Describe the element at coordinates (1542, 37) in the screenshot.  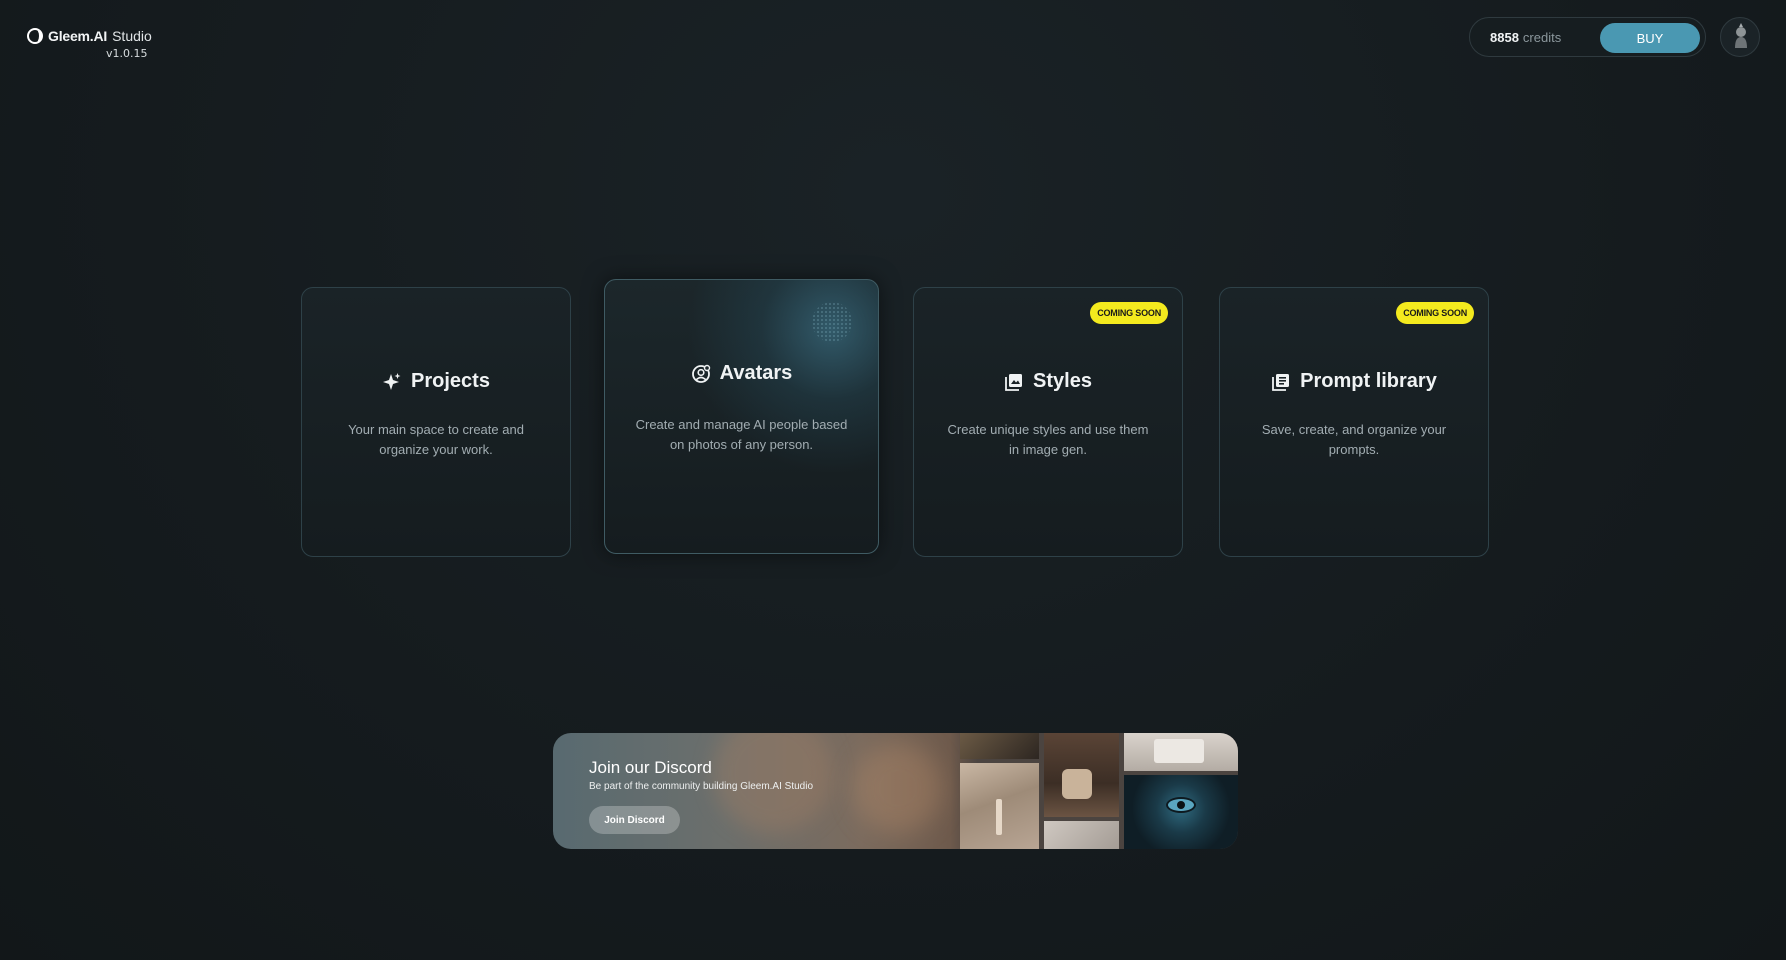
I see `credits-label: credits` at that location.